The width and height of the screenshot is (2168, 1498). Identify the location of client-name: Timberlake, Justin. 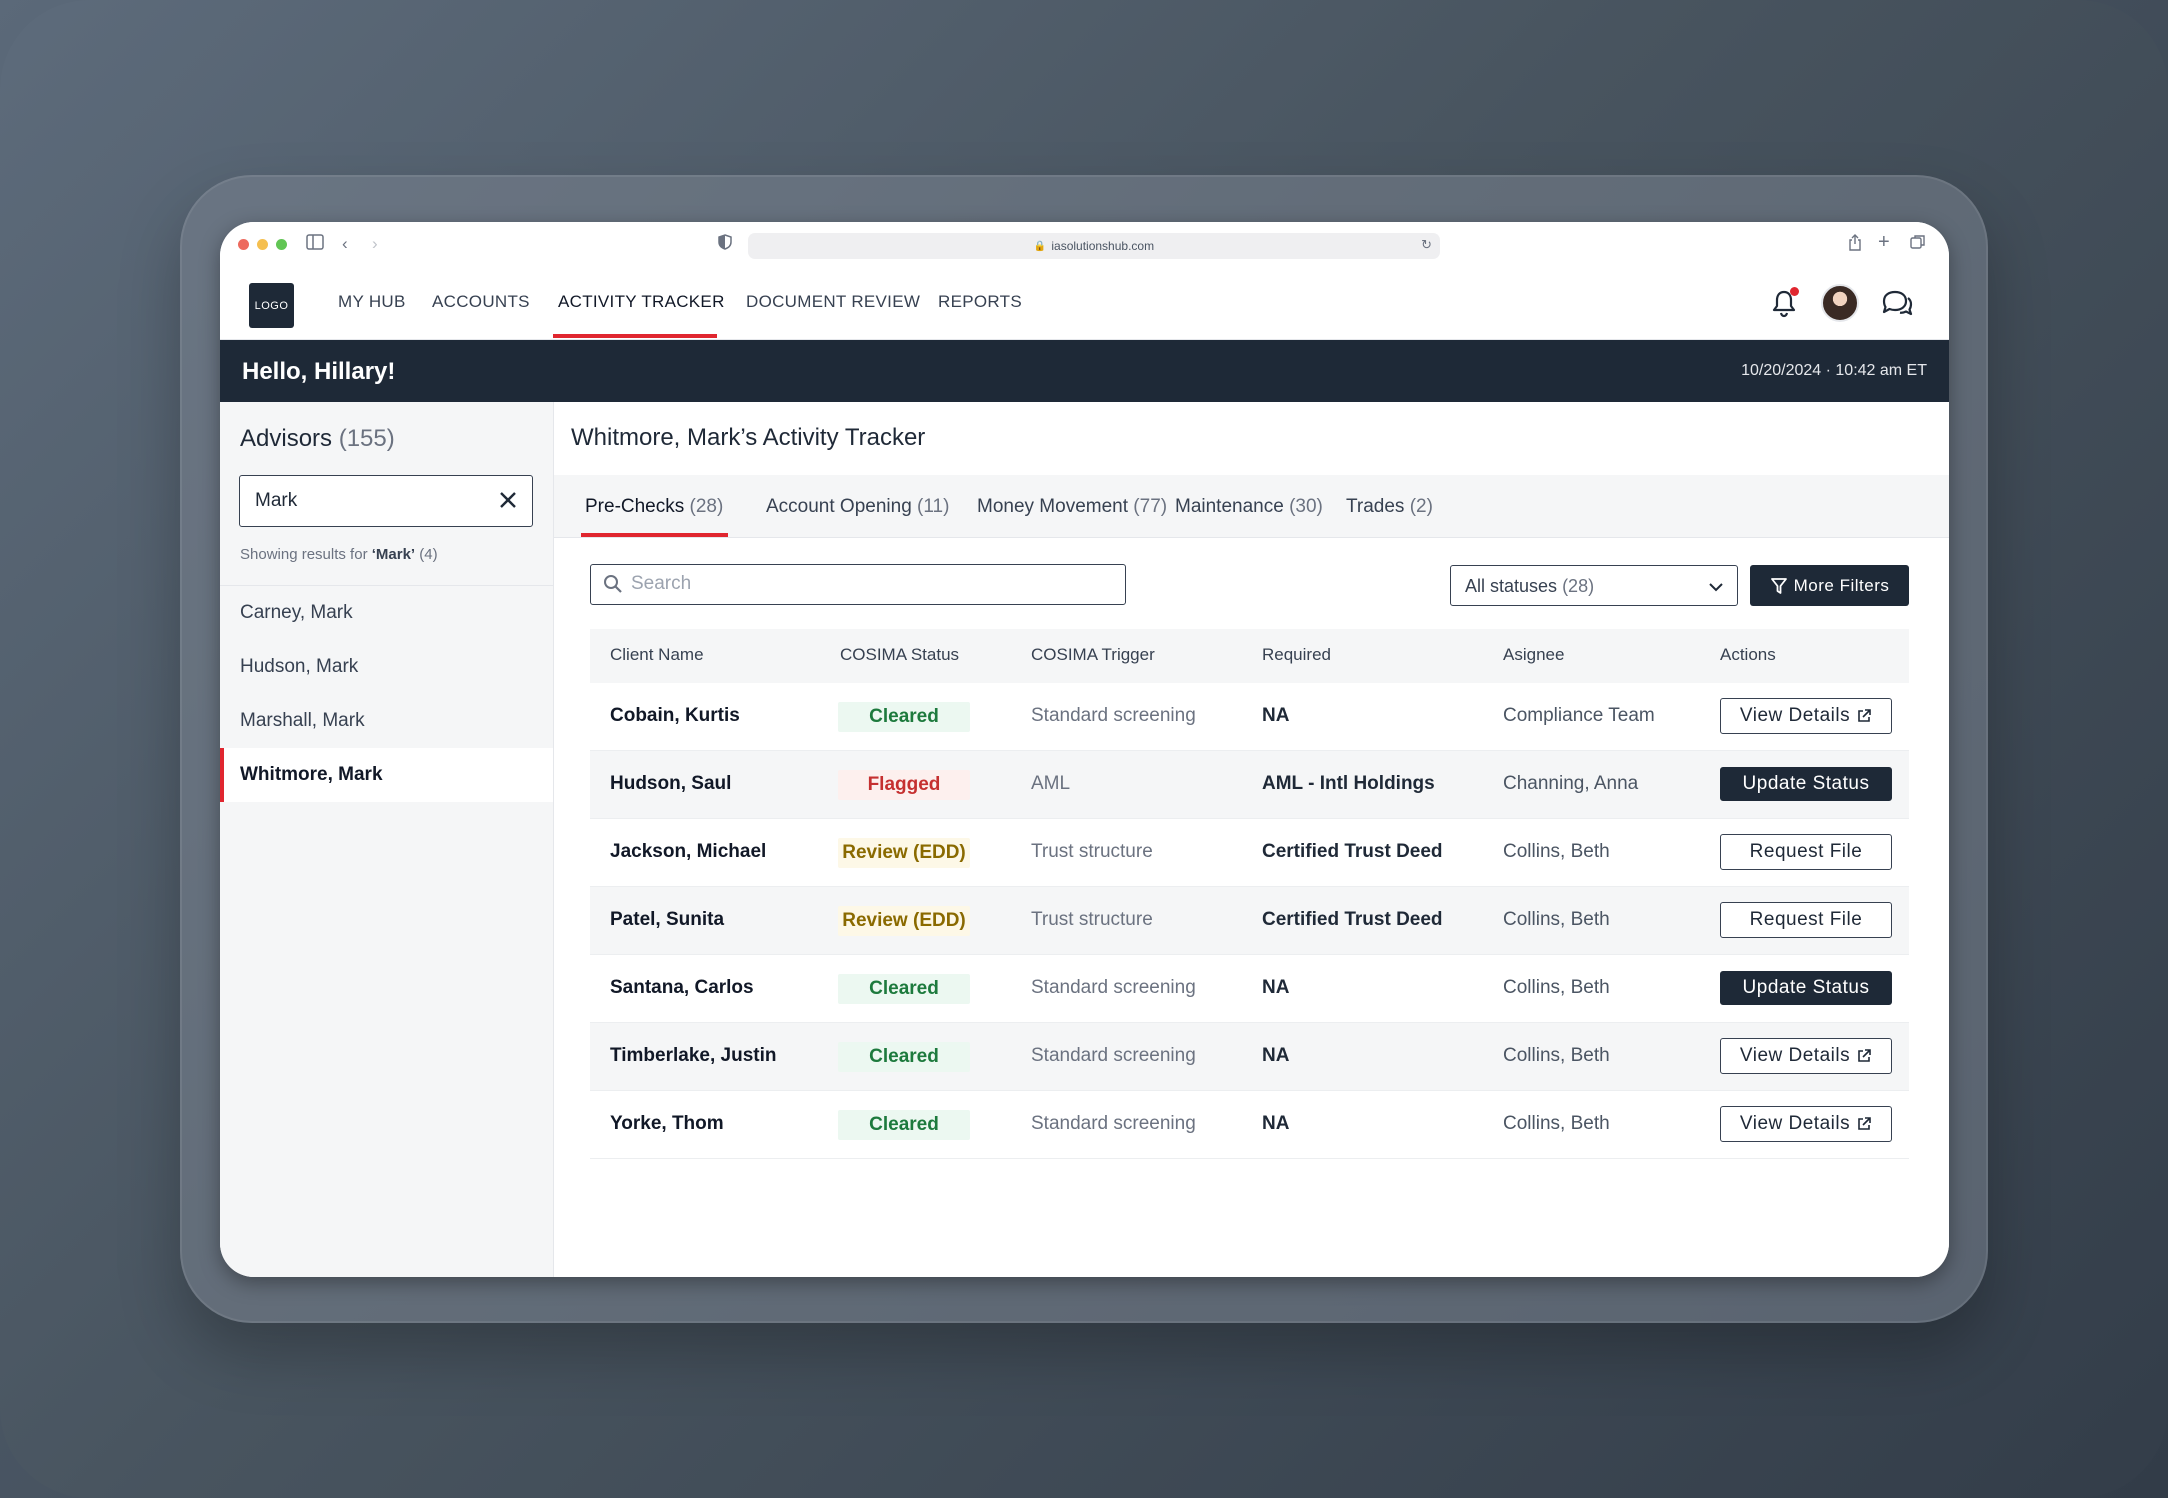
(693, 1056).